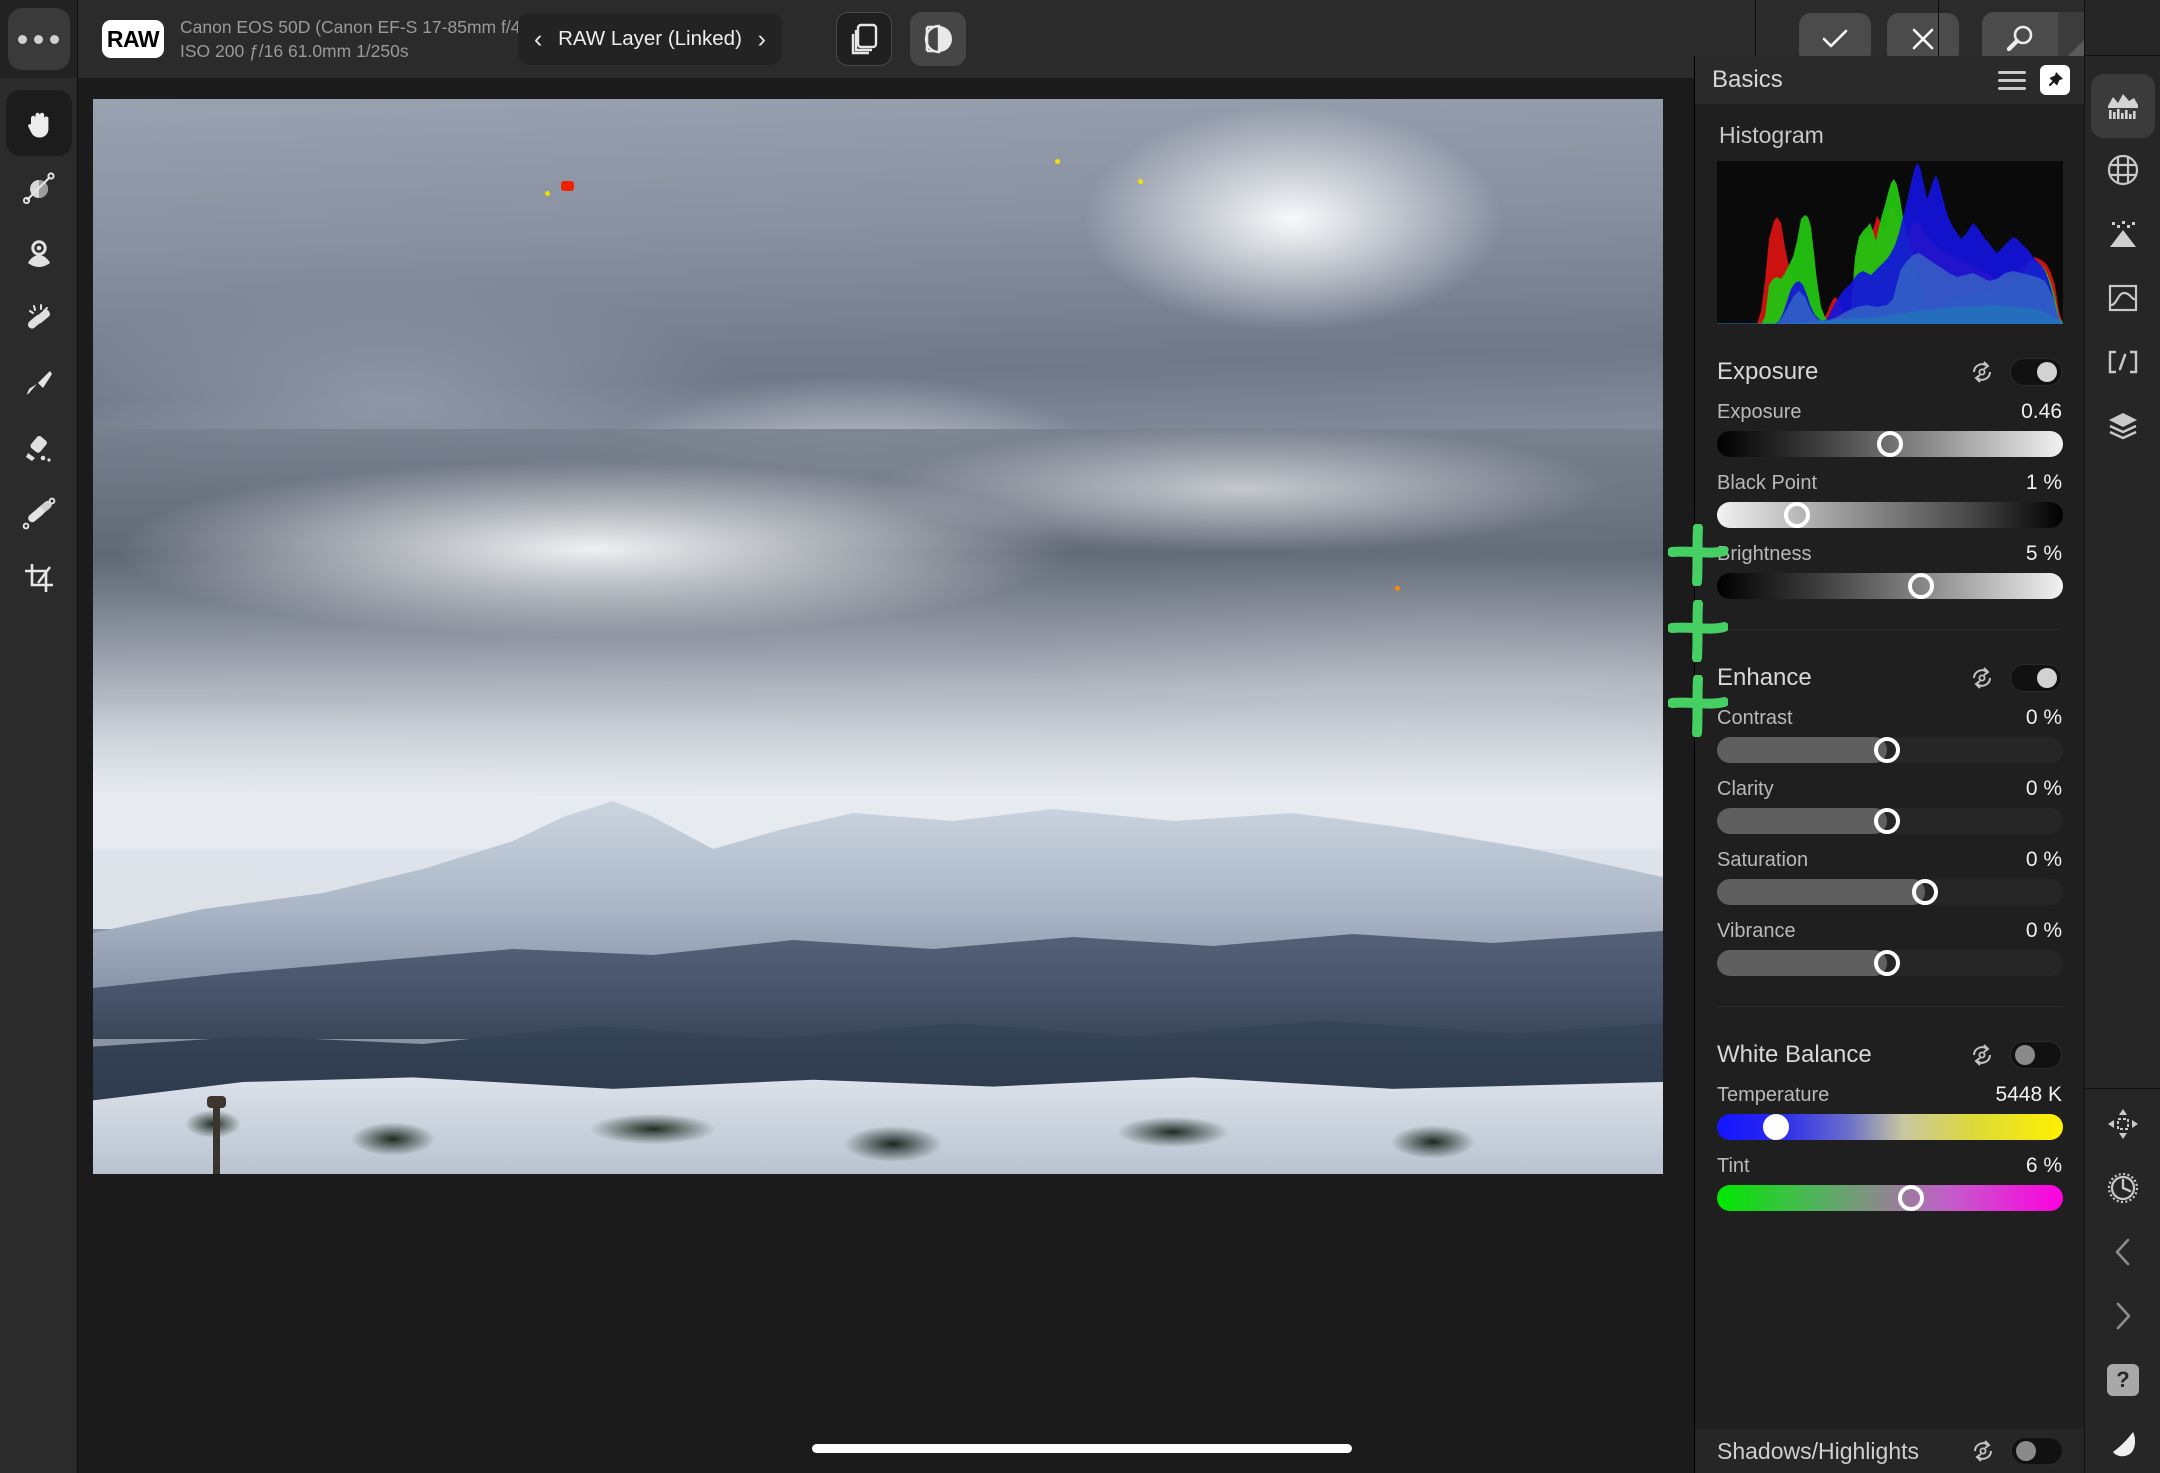 The width and height of the screenshot is (2160, 1473). What do you see at coordinates (938, 39) in the screenshot?
I see `before-after-button` at bounding box center [938, 39].